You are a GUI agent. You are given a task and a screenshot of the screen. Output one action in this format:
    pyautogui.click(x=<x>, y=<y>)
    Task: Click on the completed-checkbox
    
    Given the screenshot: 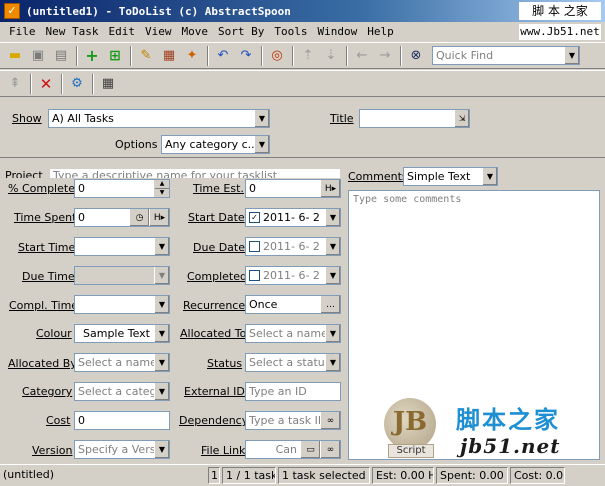 What is the action you would take?
    pyautogui.click(x=254, y=275)
    